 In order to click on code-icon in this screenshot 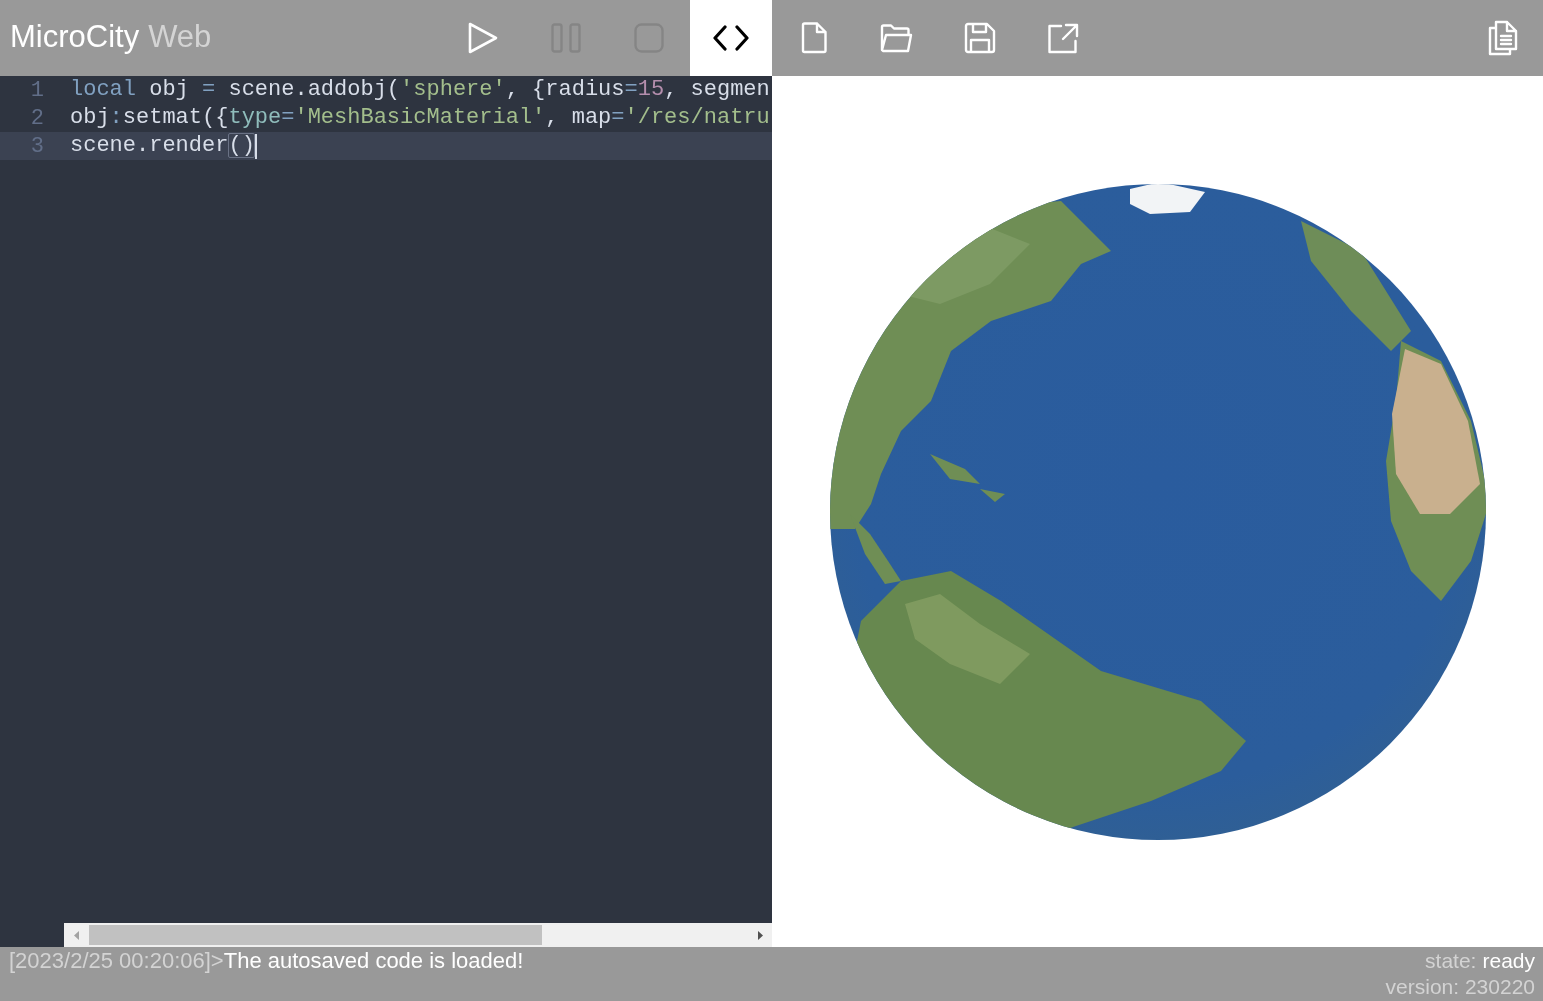, I will do `click(731, 38)`.